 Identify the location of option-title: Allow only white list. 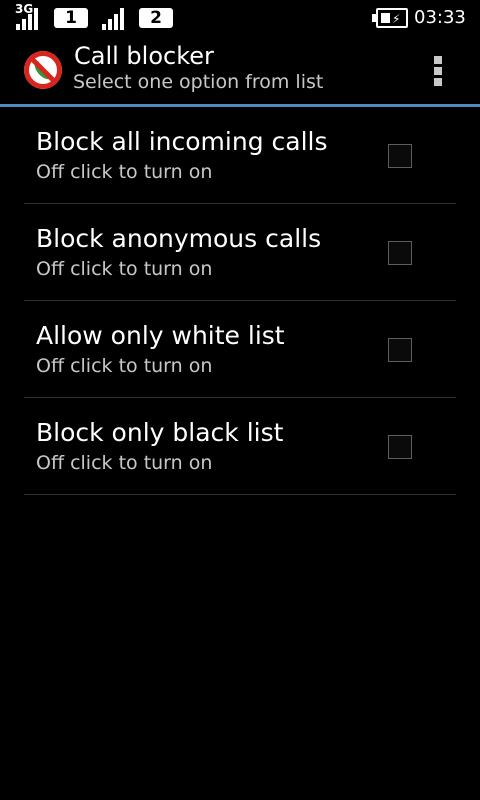
(160, 335).